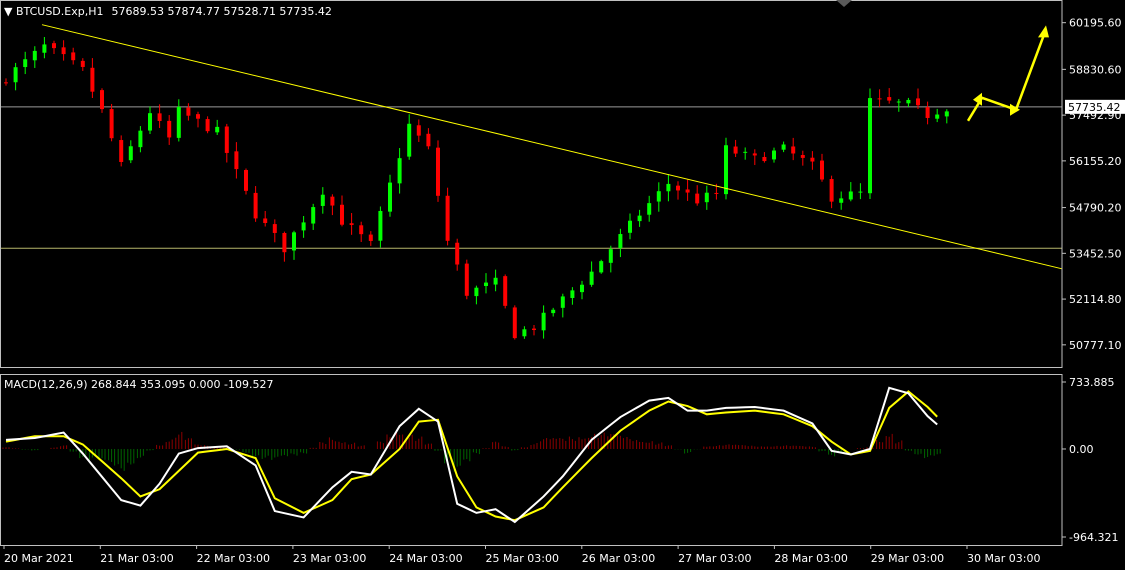 Image resolution: width=1125 pixels, height=570 pixels. Describe the element at coordinates (1095, 299) in the screenshot. I see `price-tick-label: 52114.80` at that location.